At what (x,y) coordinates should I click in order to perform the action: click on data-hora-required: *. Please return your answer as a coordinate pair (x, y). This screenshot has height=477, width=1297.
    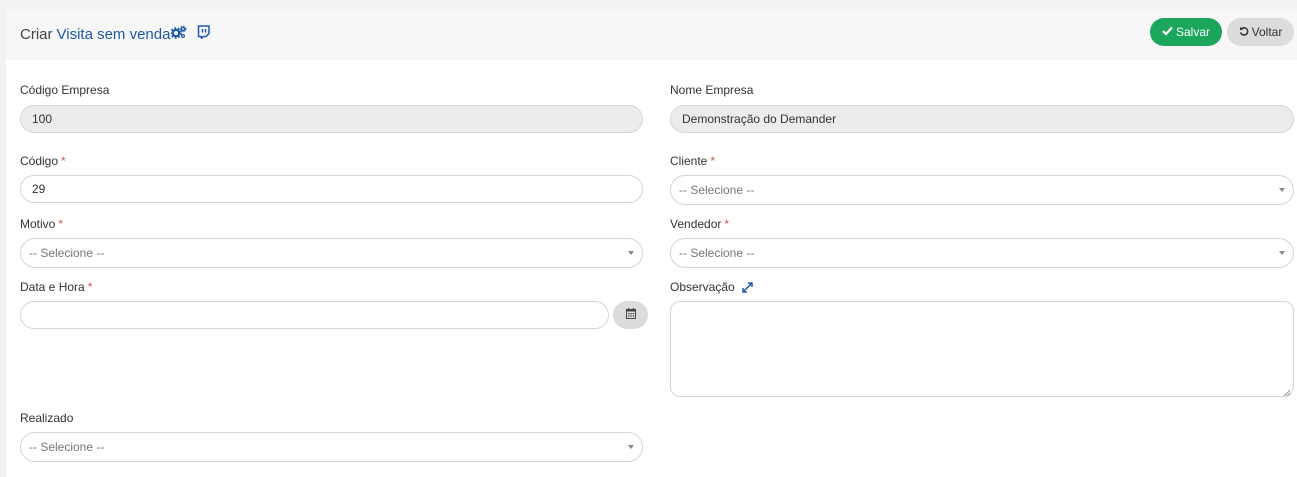
    Looking at the image, I should click on (90, 287).